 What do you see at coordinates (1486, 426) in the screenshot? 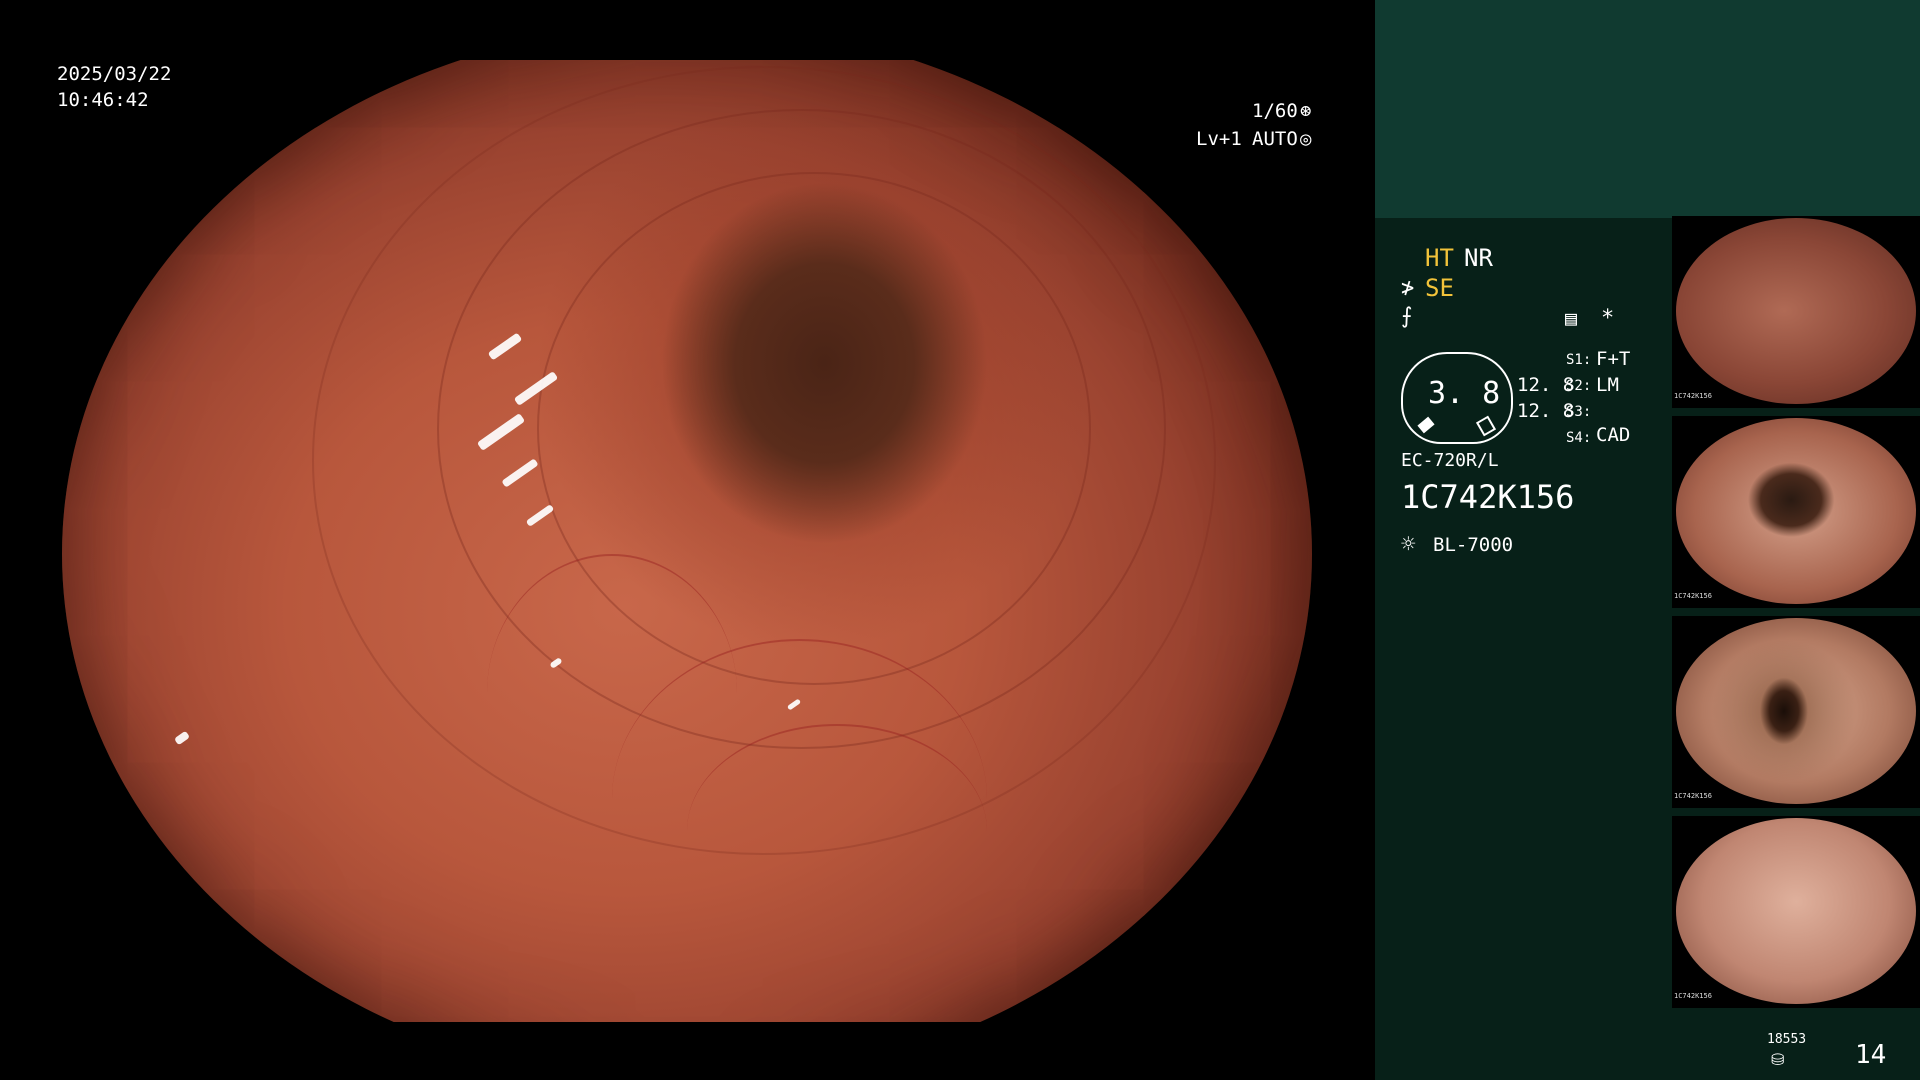
I see `gauge-marker-right` at bounding box center [1486, 426].